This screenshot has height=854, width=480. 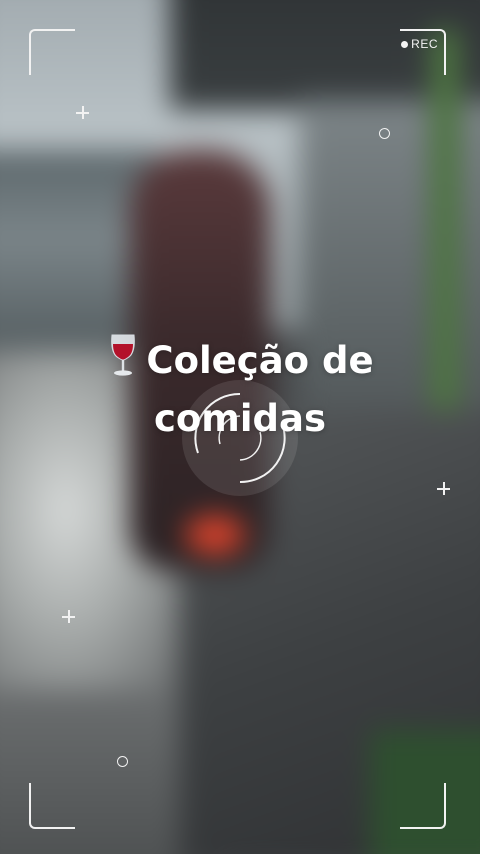 What do you see at coordinates (52, 806) in the screenshot?
I see `frame-corner-bottom-left` at bounding box center [52, 806].